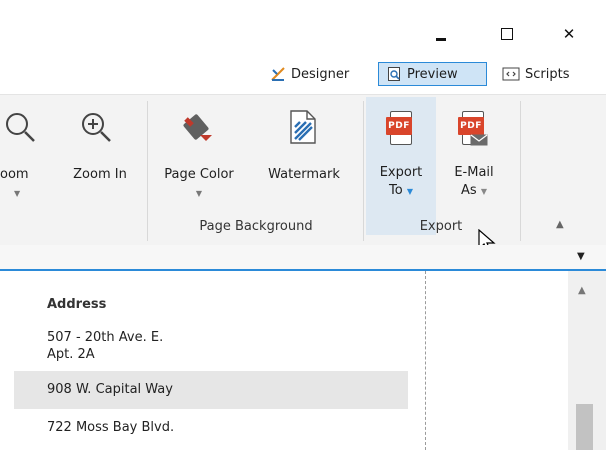  Describe the element at coordinates (278, 74) in the screenshot. I see `designer-icon` at that location.